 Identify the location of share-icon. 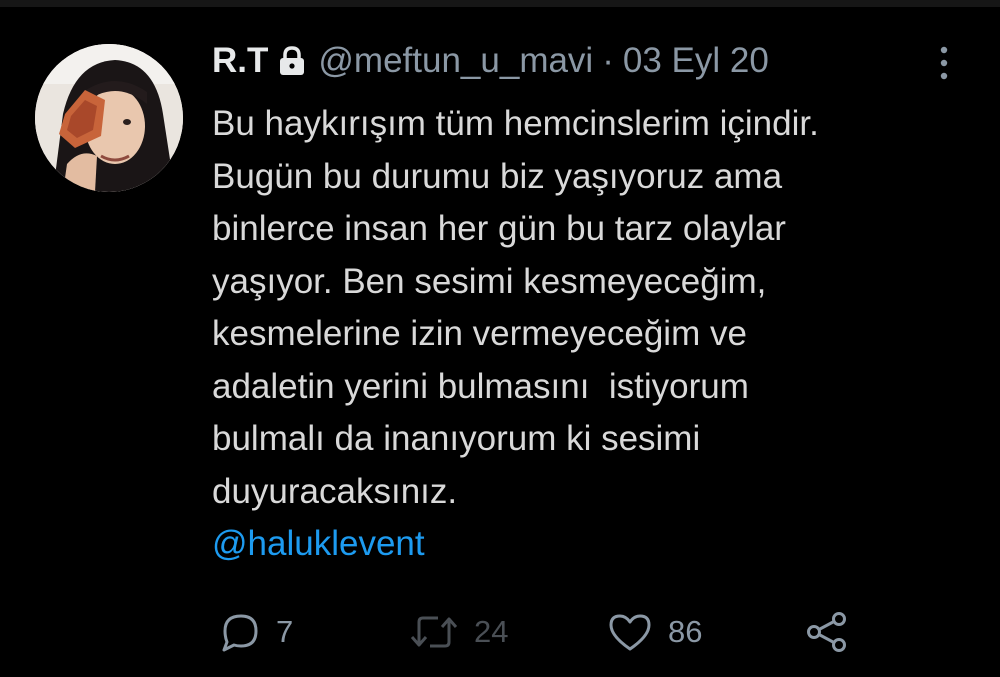
(827, 632).